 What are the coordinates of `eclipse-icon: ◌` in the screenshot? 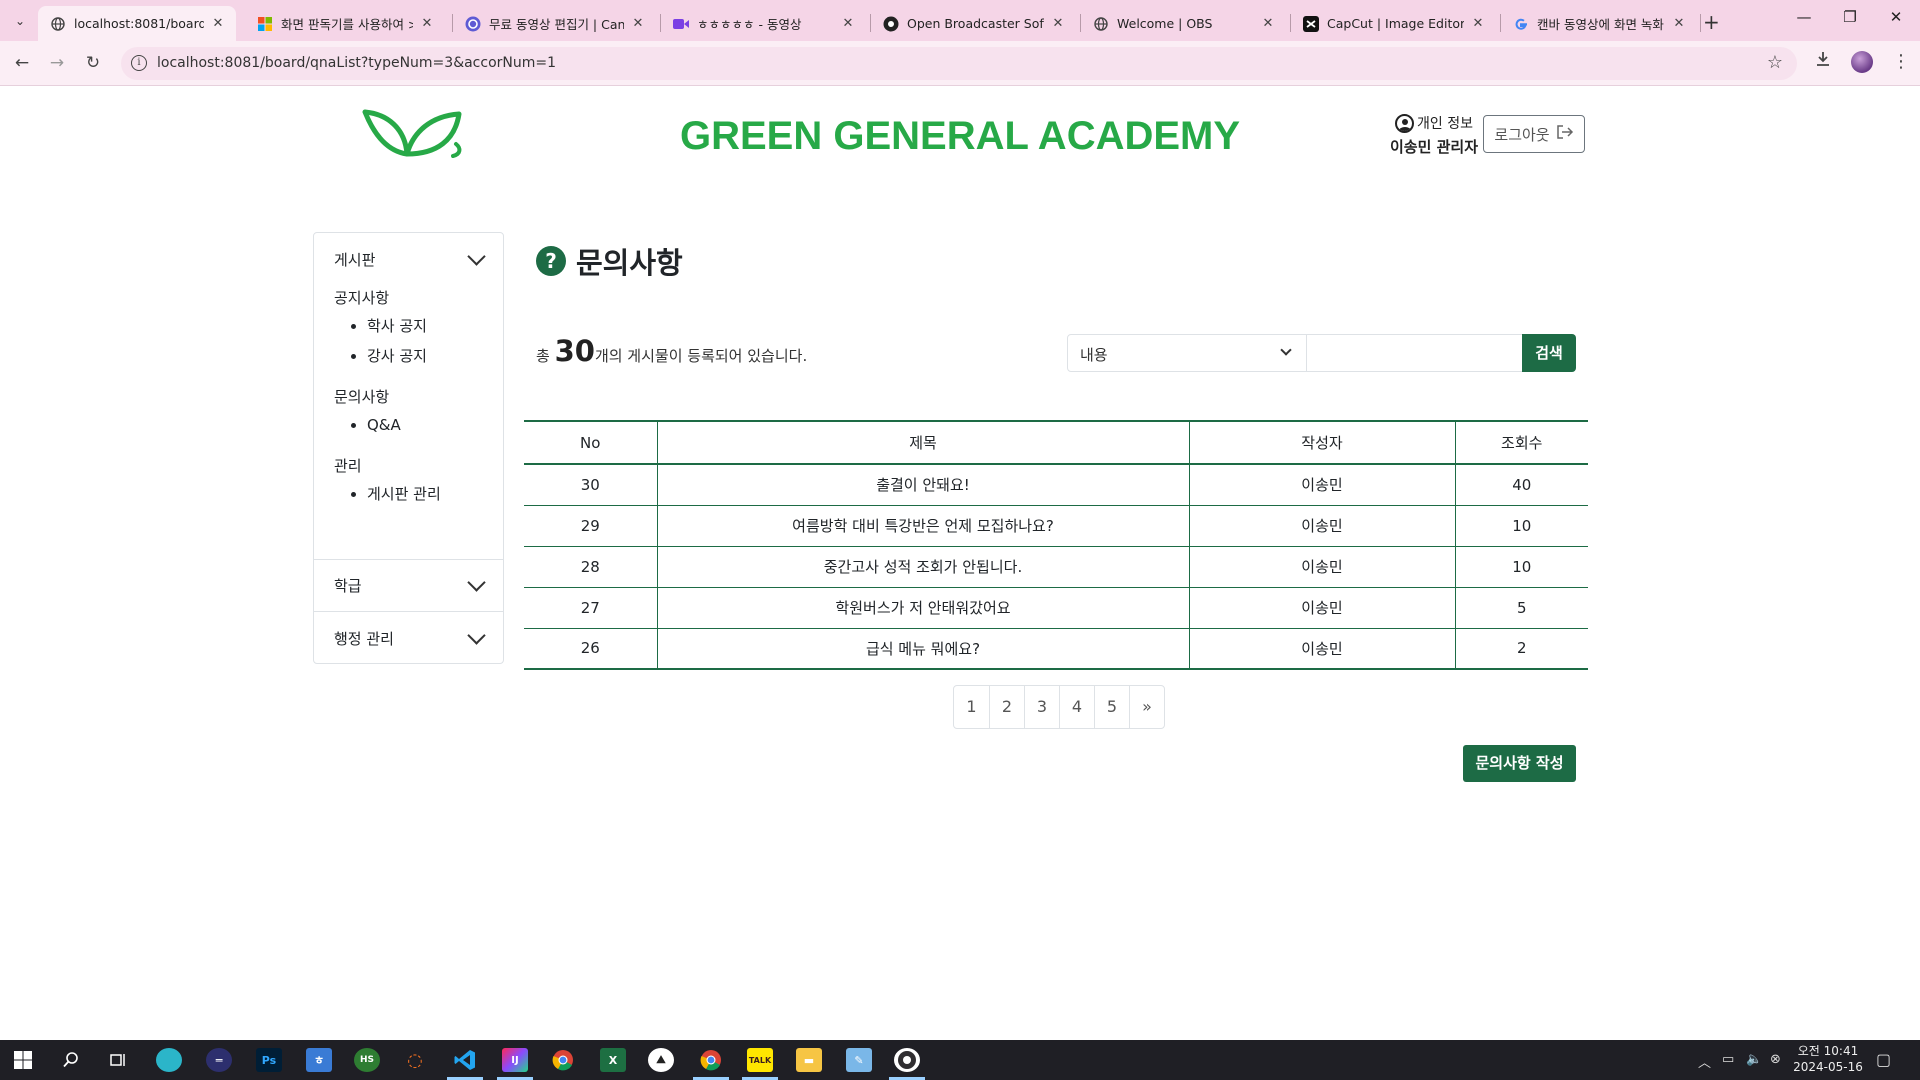 It's located at (415, 1060).